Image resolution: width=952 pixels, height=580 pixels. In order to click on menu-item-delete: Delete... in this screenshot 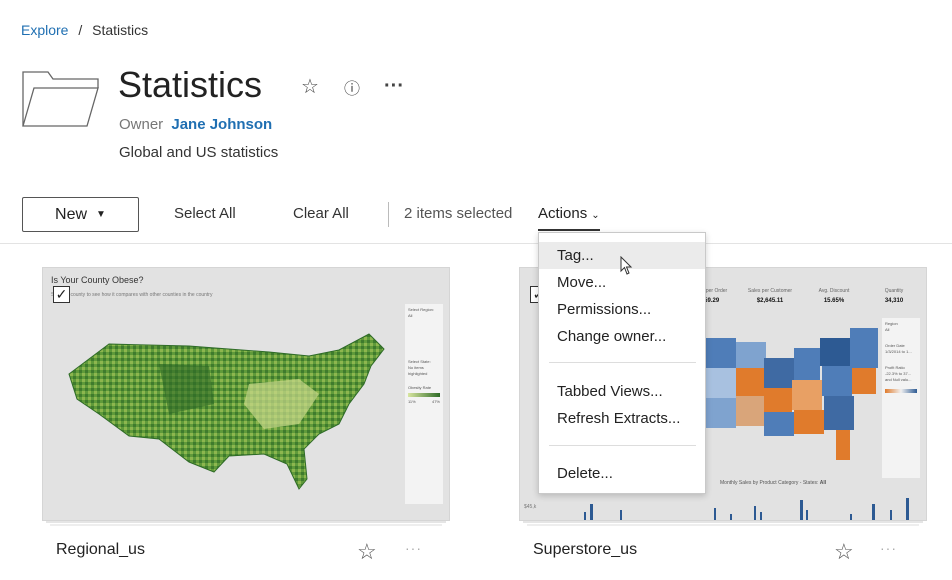, I will do `click(622, 473)`.